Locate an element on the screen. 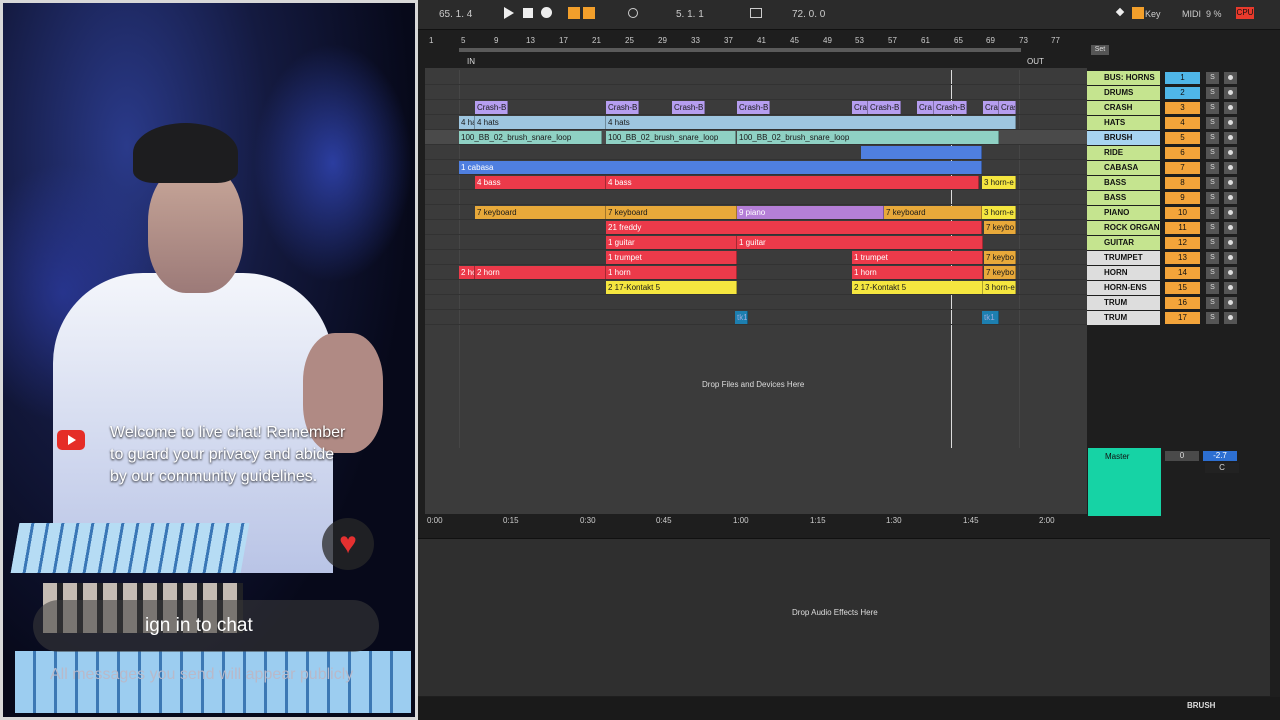 Image resolution: width=1280 pixels, height=720 pixels. track-row: GUITAR 12 S is located at coordinates (1170, 243).